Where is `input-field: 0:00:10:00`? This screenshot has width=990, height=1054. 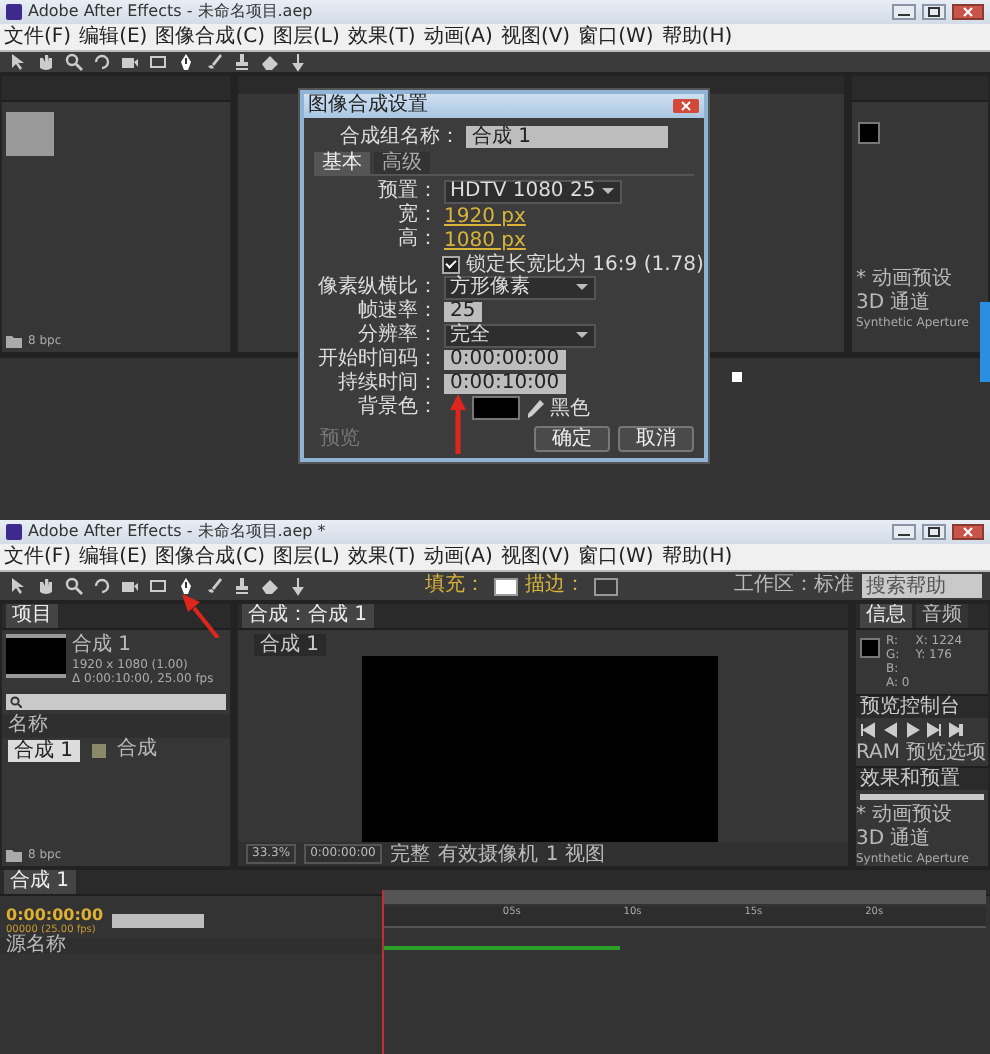
input-field: 0:00:10:00 is located at coordinates (505, 384).